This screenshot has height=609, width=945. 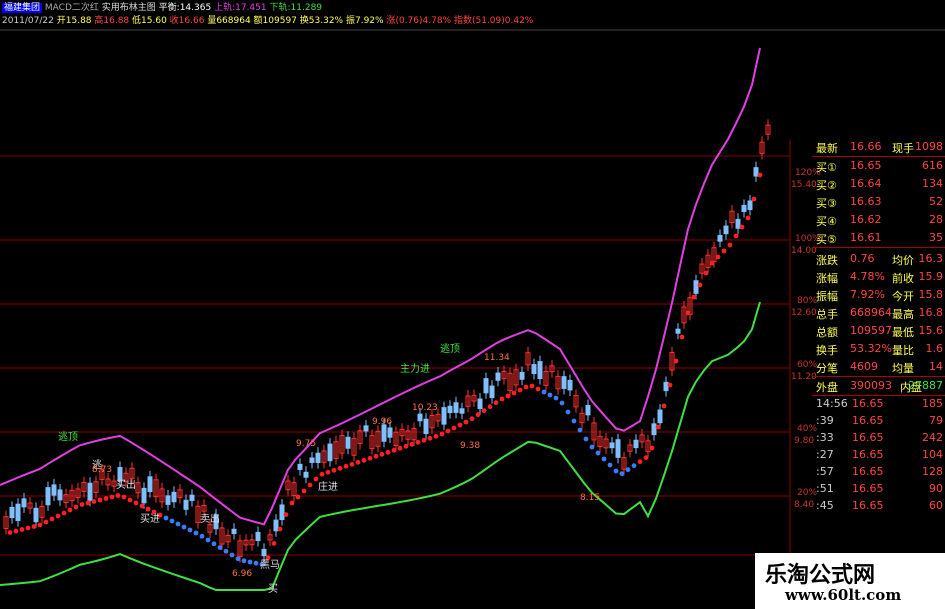 What do you see at coordinates (72, 8) in the screenshot?
I see `indicator-name: MACD二次红` at bounding box center [72, 8].